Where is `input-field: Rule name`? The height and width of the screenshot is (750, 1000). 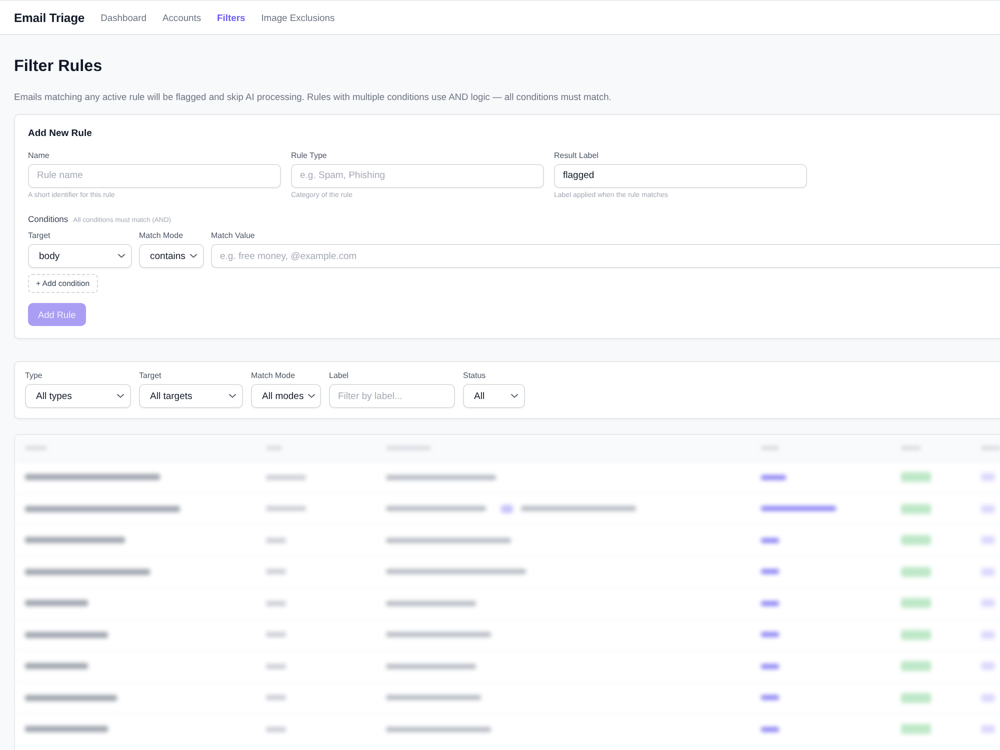
input-field: Rule name is located at coordinates (154, 176).